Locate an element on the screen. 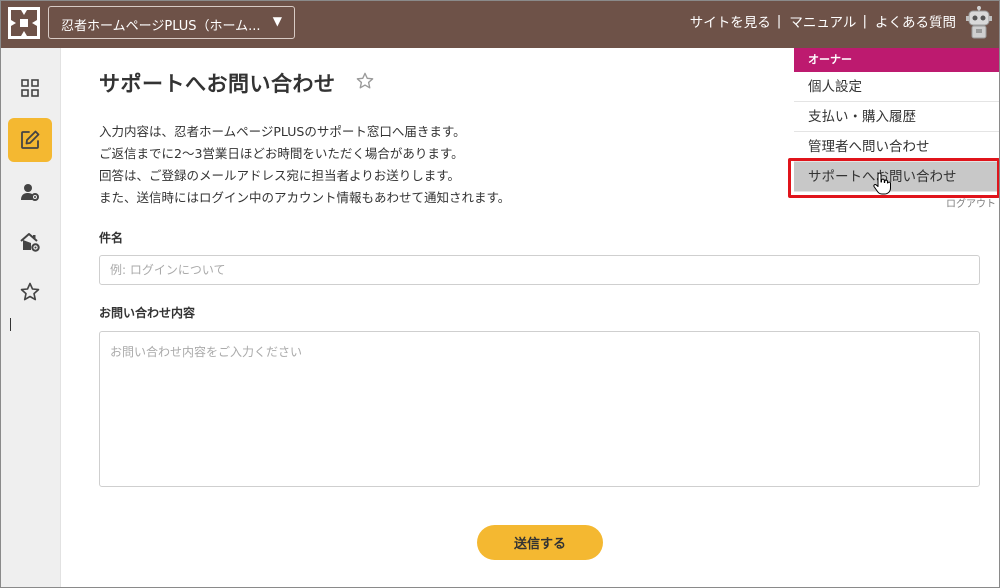 Image resolution: width=1000 pixels, height=588 pixels. sidebar-item-edit is located at coordinates (30, 140).